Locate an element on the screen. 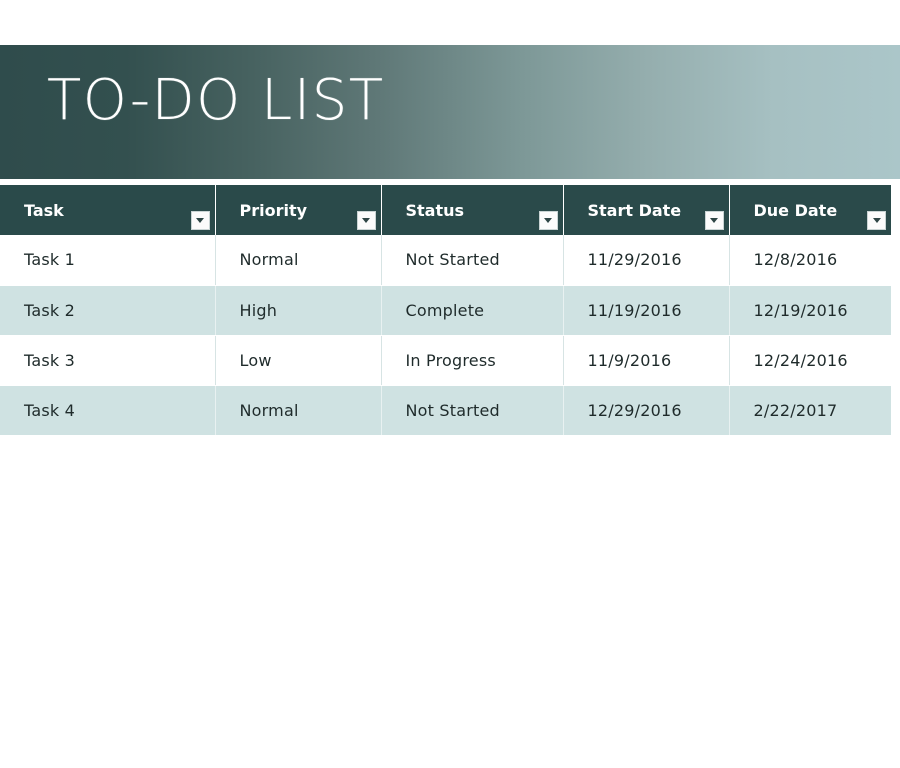 Image resolution: width=900 pixels, height=768 pixels. column-header-due-date: Due Date is located at coordinates (810, 210).